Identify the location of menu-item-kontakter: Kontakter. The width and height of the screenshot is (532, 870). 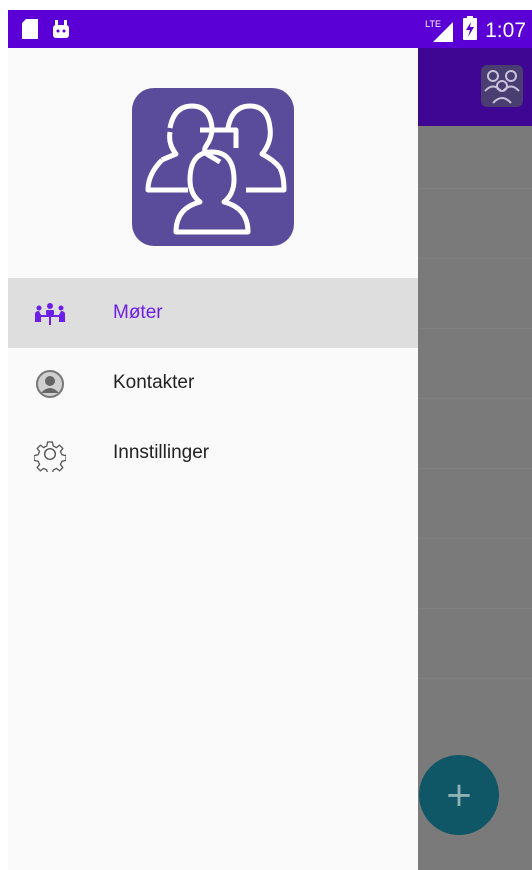
(213, 383).